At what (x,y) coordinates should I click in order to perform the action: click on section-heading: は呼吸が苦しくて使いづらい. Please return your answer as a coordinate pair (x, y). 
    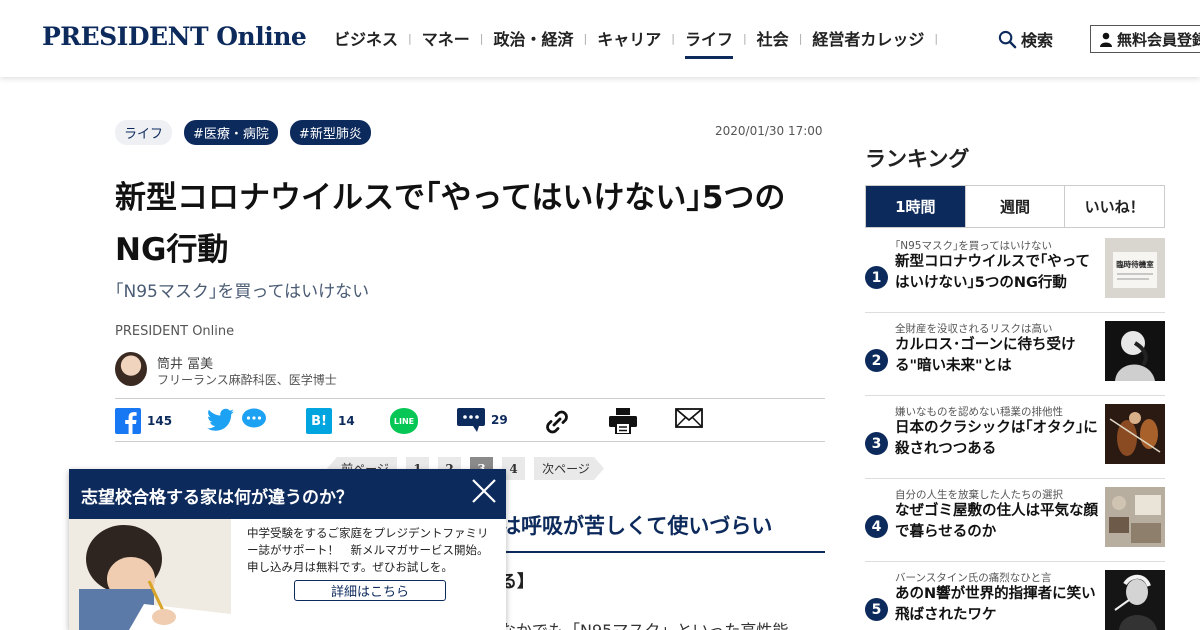
    Looking at the image, I should click on (662, 531).